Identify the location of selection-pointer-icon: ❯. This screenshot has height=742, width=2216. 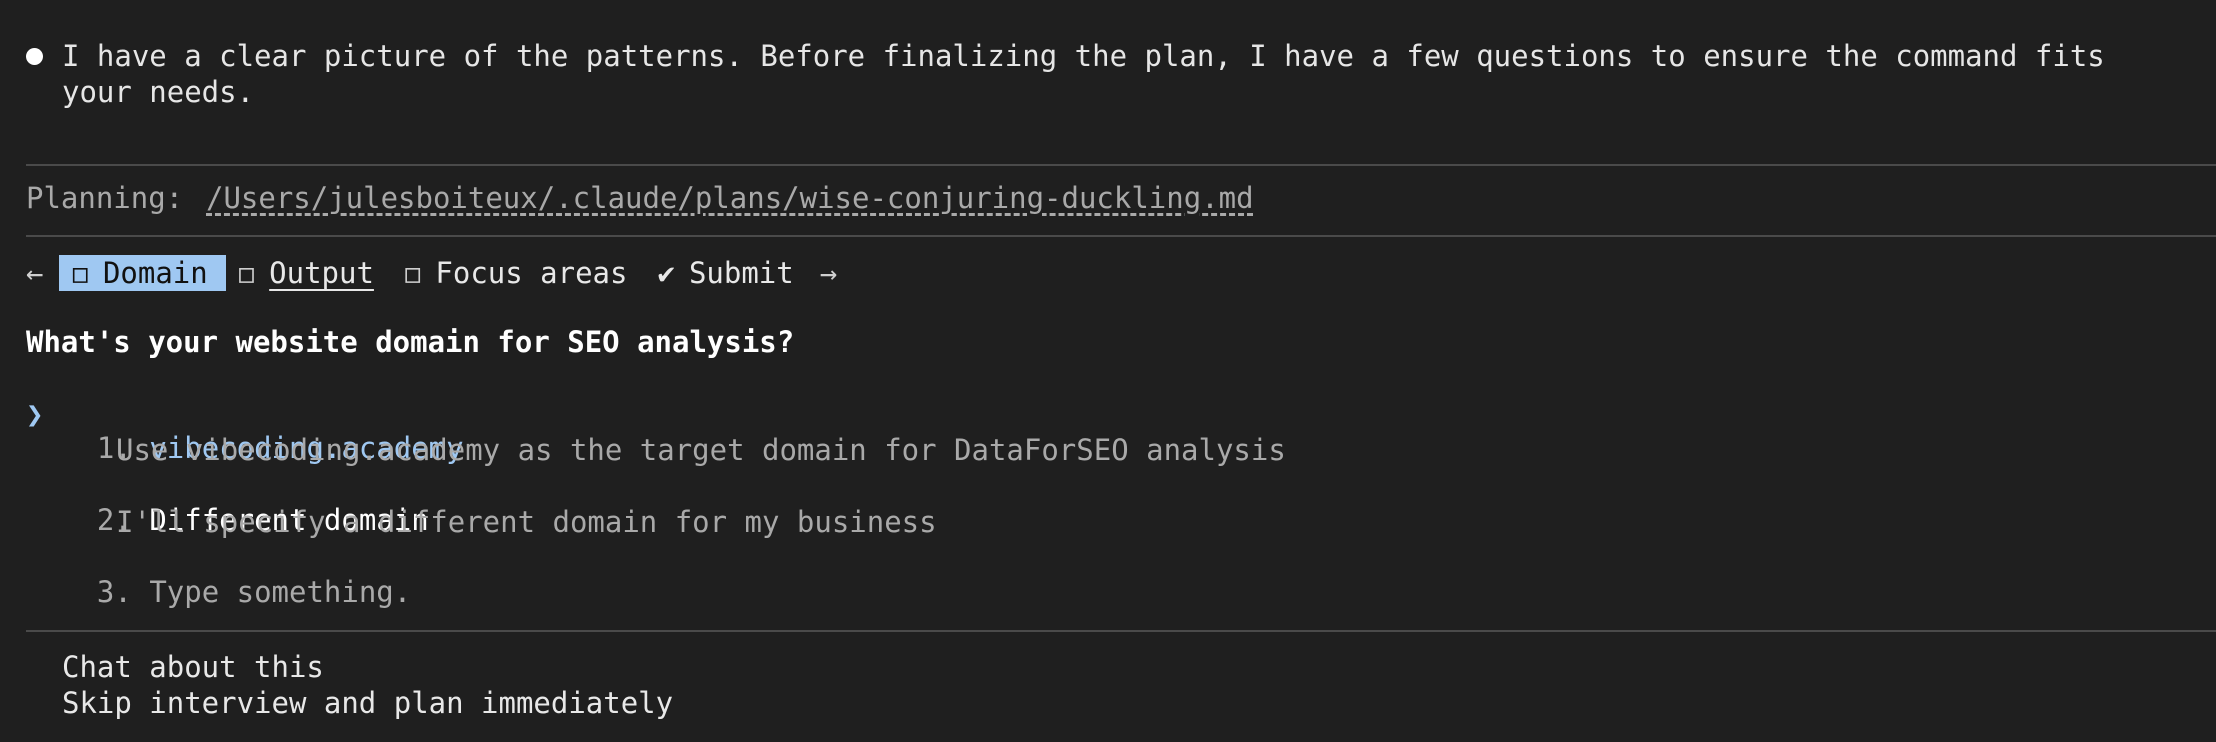
(35, 414).